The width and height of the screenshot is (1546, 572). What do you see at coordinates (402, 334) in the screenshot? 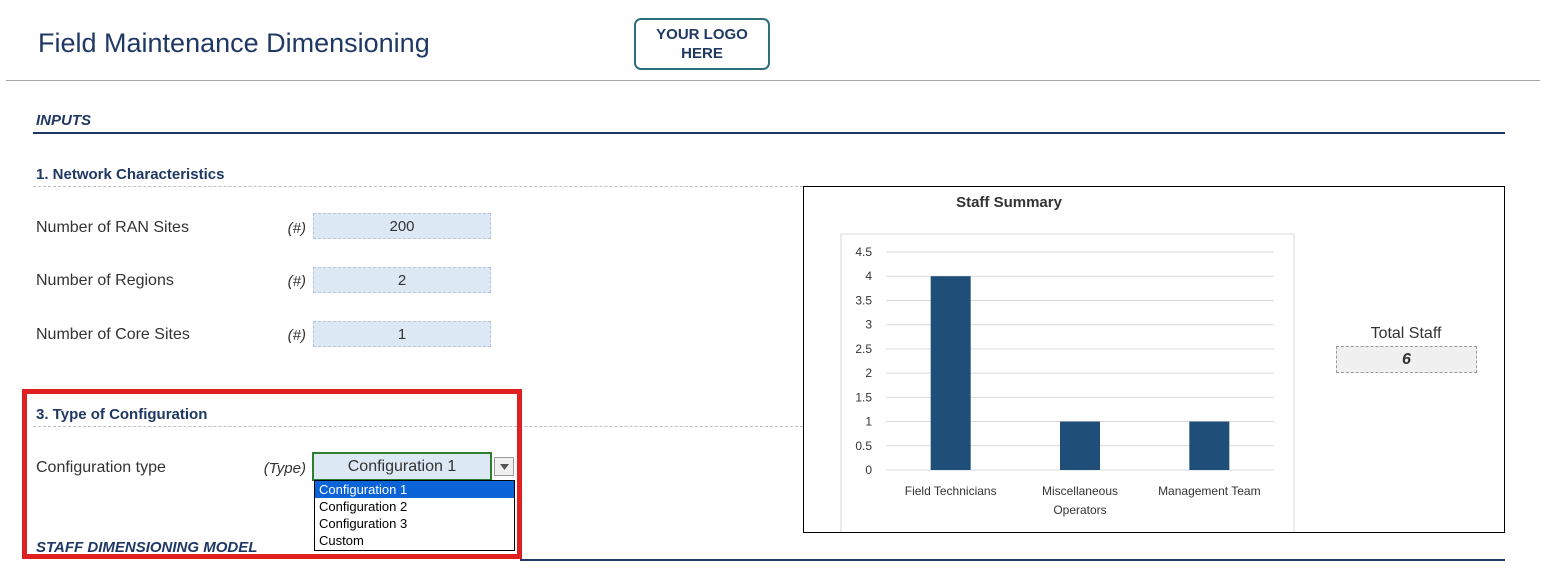
I see `core-sites-input: 1` at bounding box center [402, 334].